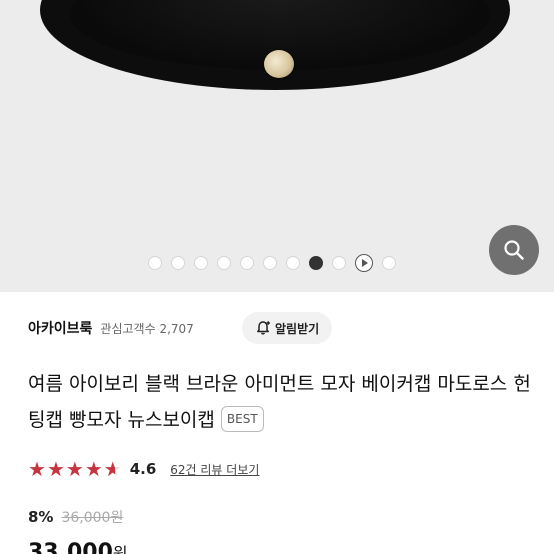 This screenshot has width=554, height=554. I want to click on followers-count: 관심고객수 2,707, so click(146, 328).